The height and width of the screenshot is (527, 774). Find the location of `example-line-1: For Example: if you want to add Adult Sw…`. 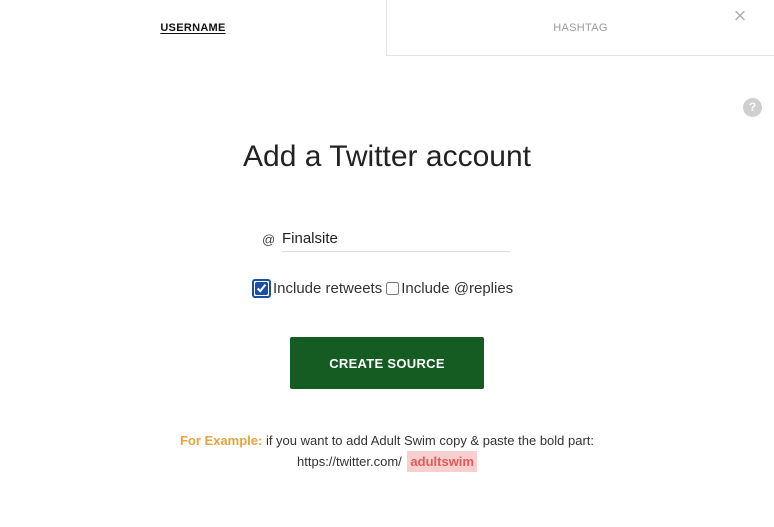

example-line-1: For Example: if you want to add Adult Sw… is located at coordinates (387, 440).